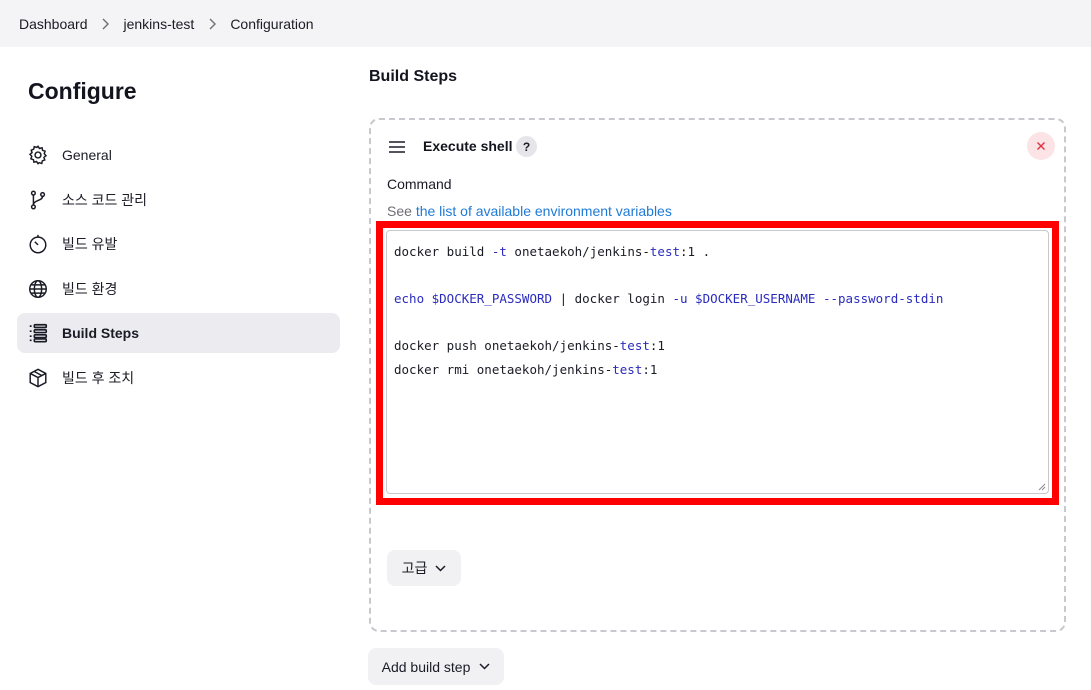 This screenshot has height=690, width=1091. Describe the element at coordinates (159, 24) in the screenshot. I see `breadcrumb-jenkins-test: jenkins-test` at that location.